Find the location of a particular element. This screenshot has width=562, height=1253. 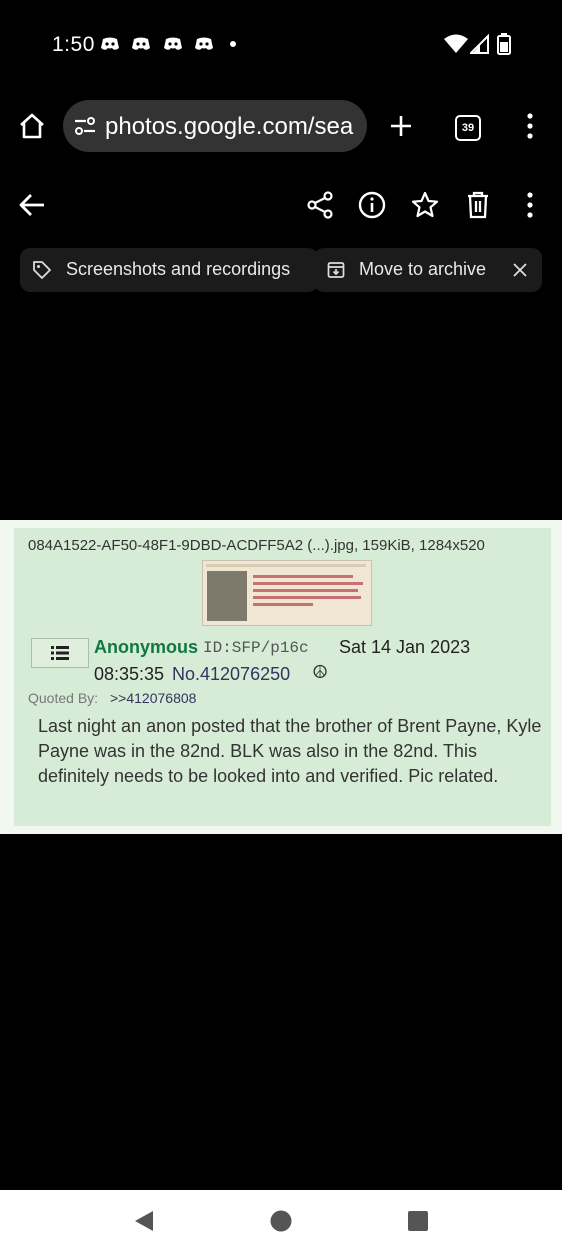

recents-square-icon is located at coordinates (418, 1221).